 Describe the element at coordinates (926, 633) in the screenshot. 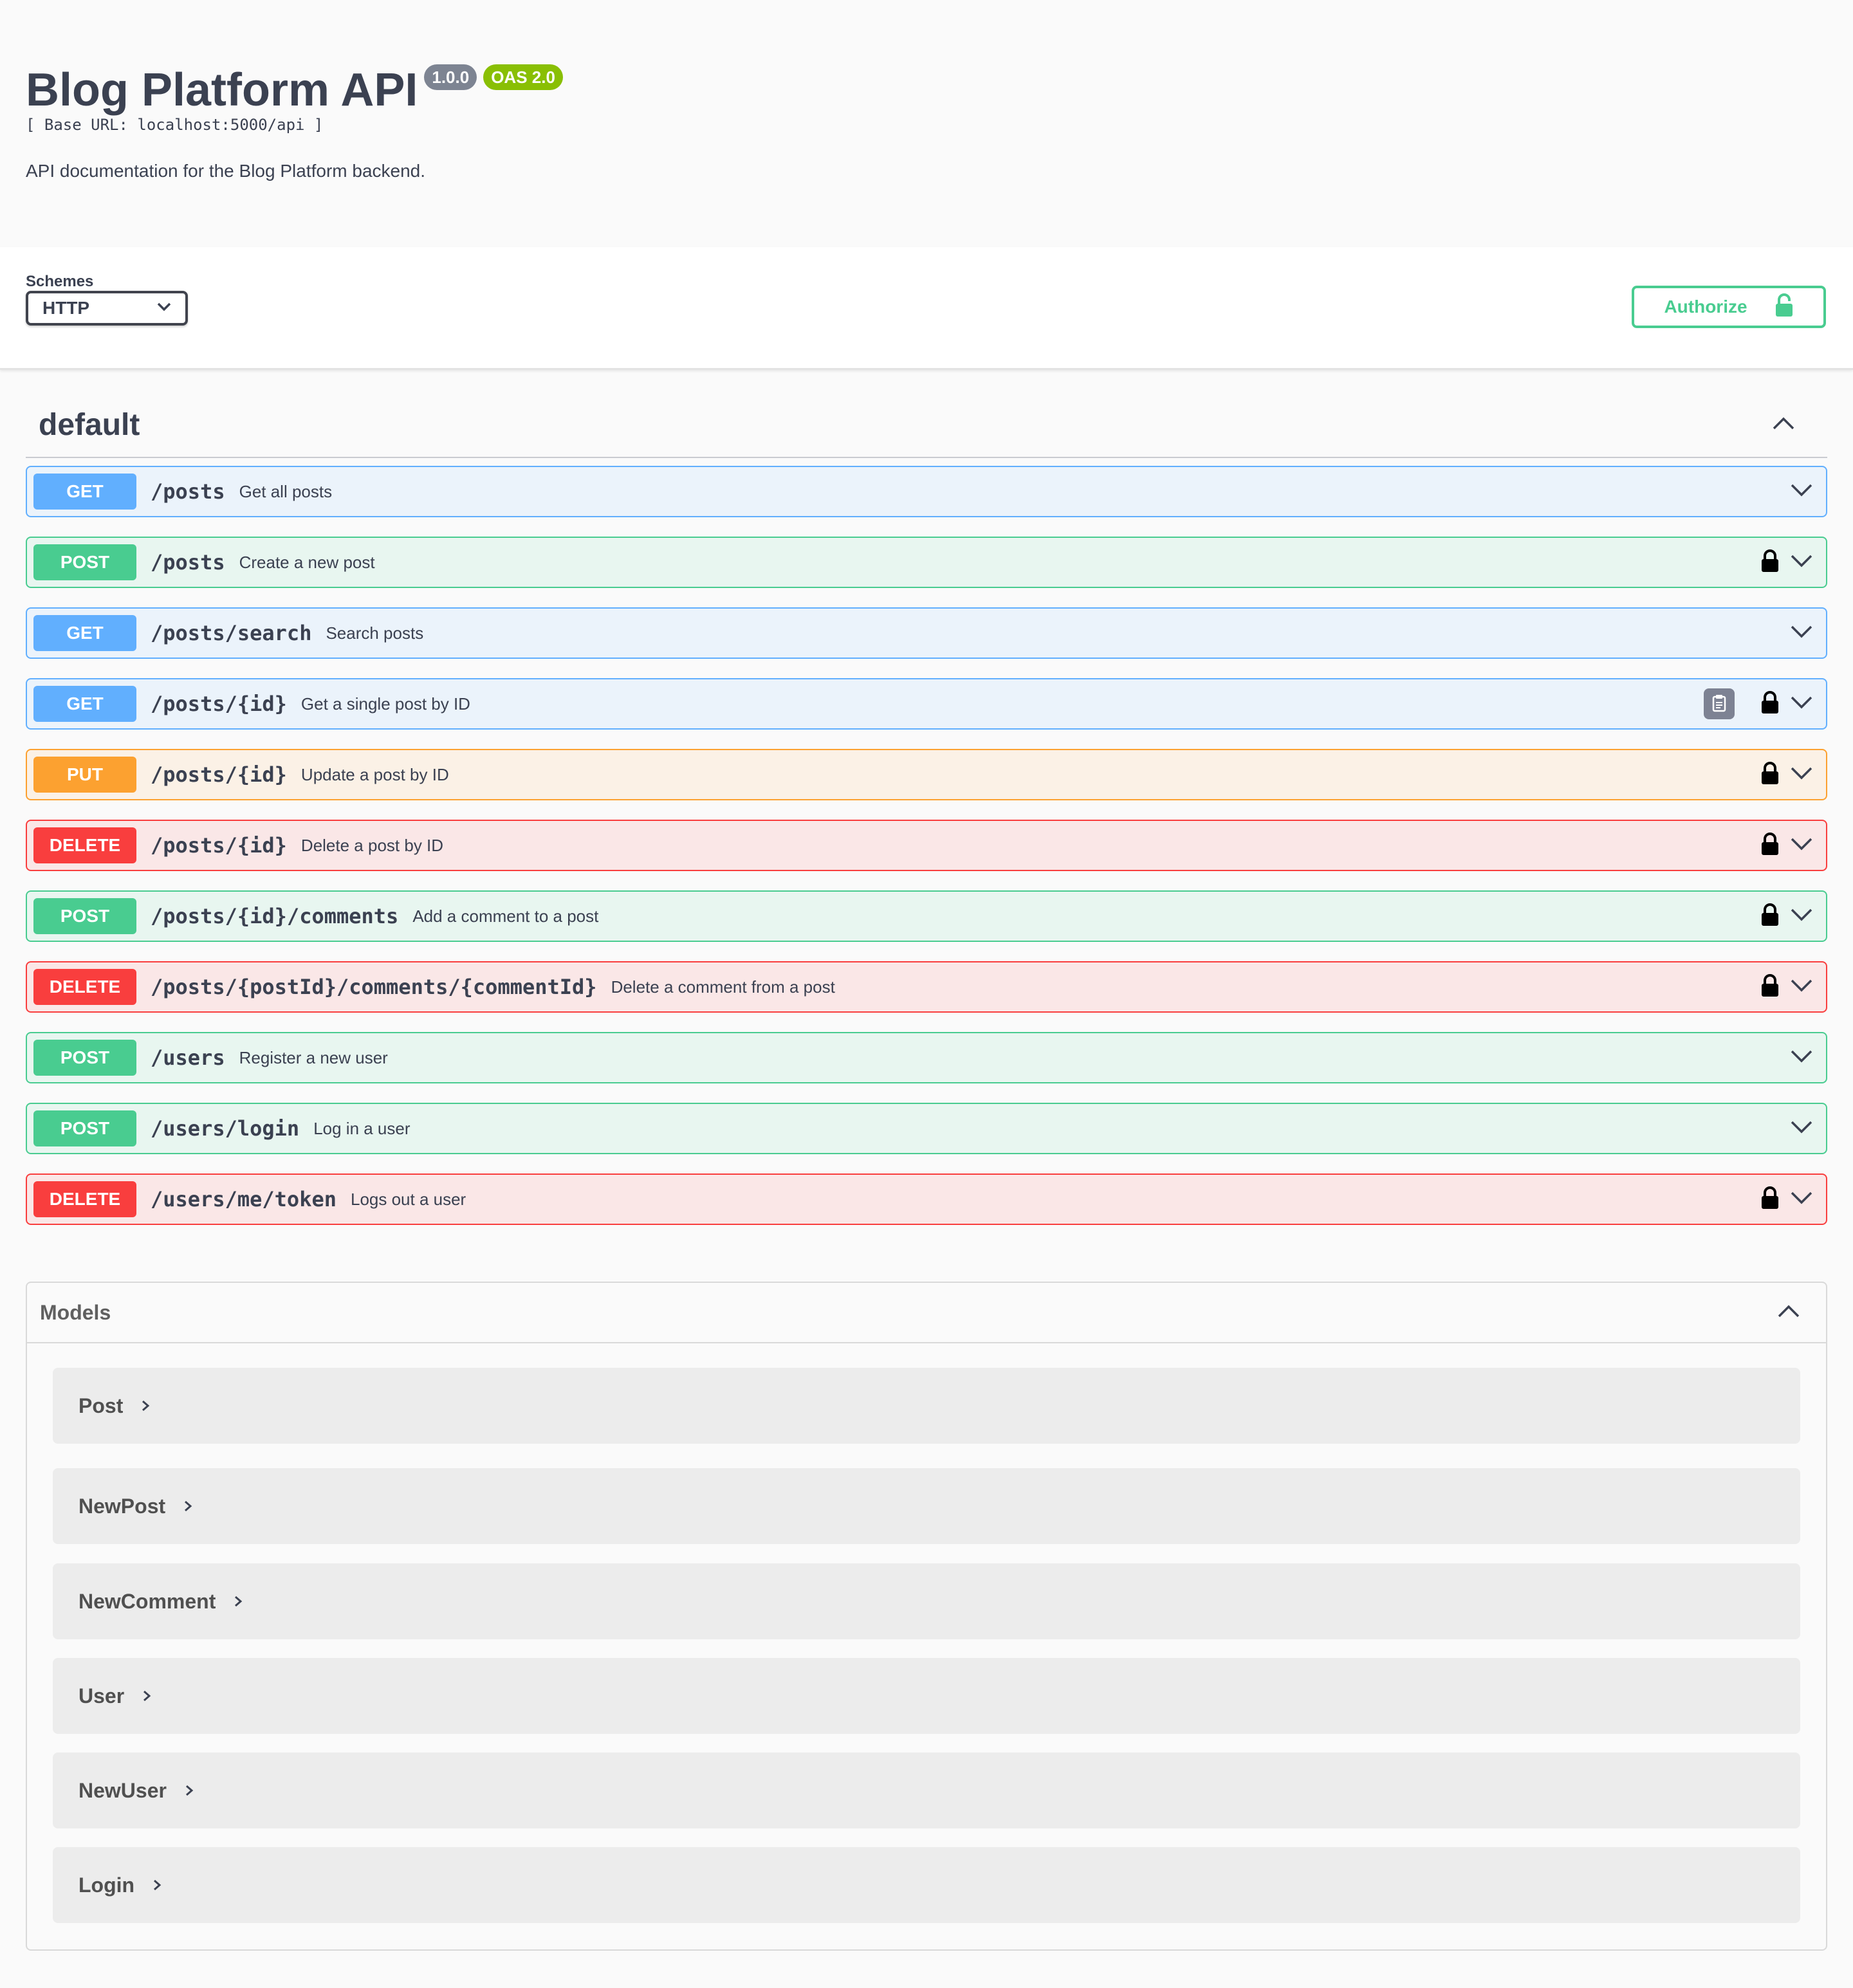

I see `operation-row: GET/posts/search Search posts` at that location.